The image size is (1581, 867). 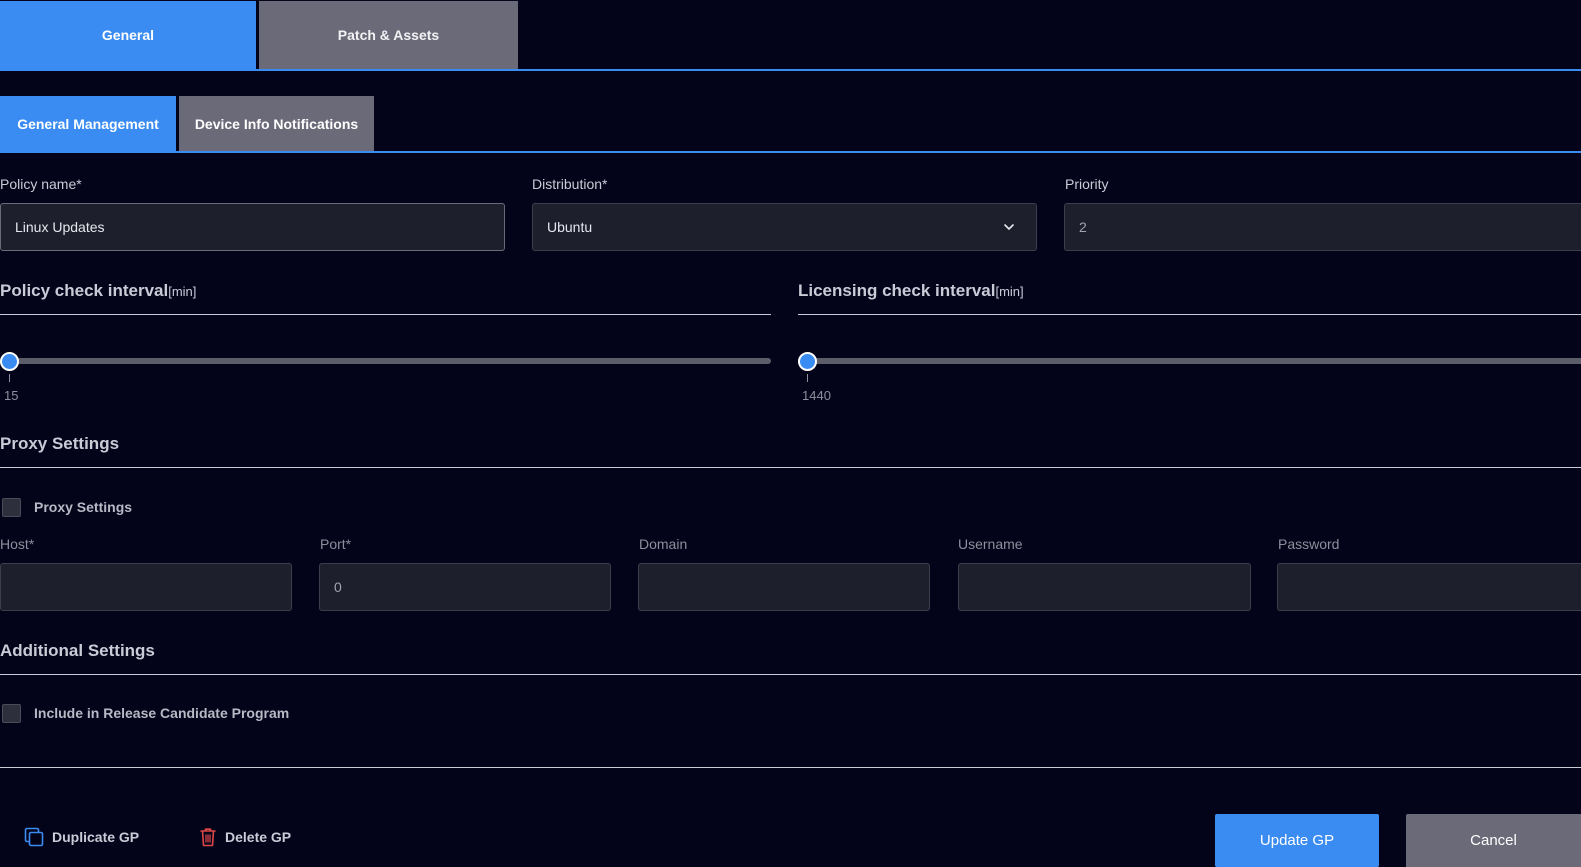 I want to click on release-candidate-checkbox-label: Include in Release Candidate Program, so click(x=162, y=713).